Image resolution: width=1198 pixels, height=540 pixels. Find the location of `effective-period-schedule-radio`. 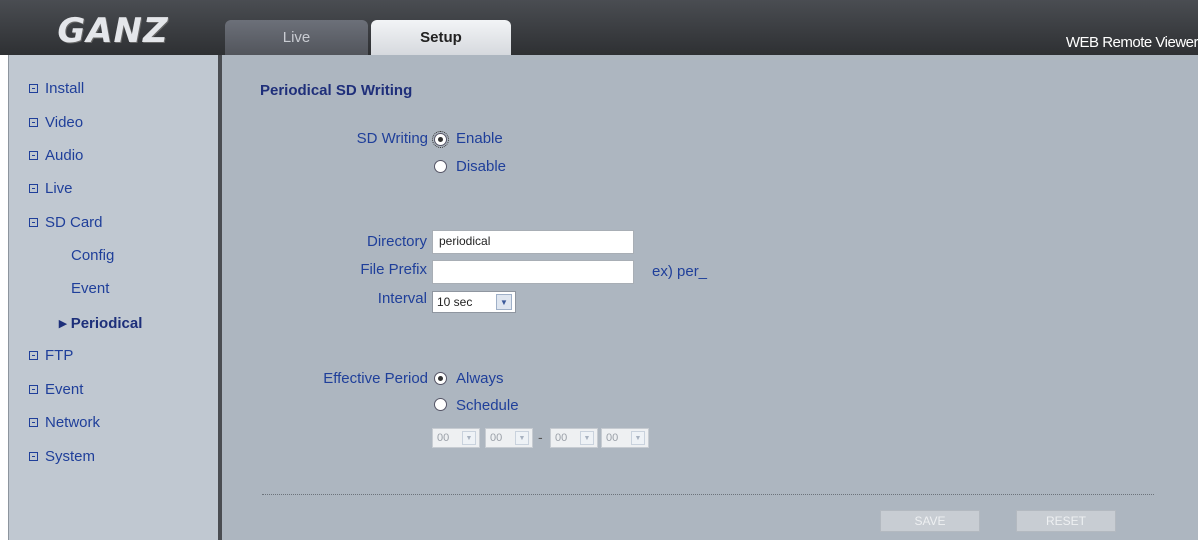

effective-period-schedule-radio is located at coordinates (440, 404).